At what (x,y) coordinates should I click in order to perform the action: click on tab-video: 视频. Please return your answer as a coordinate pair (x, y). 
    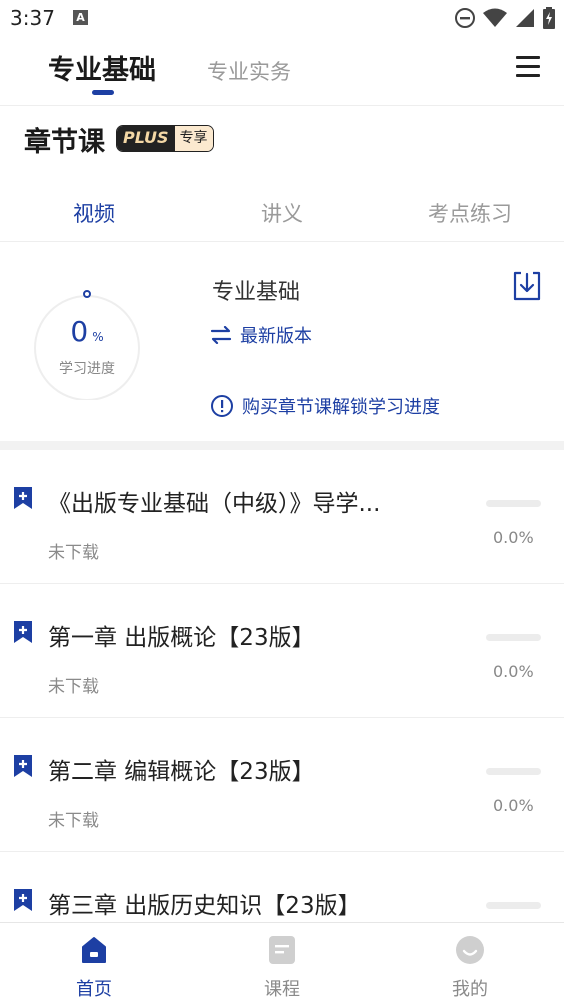
    Looking at the image, I should click on (94, 213).